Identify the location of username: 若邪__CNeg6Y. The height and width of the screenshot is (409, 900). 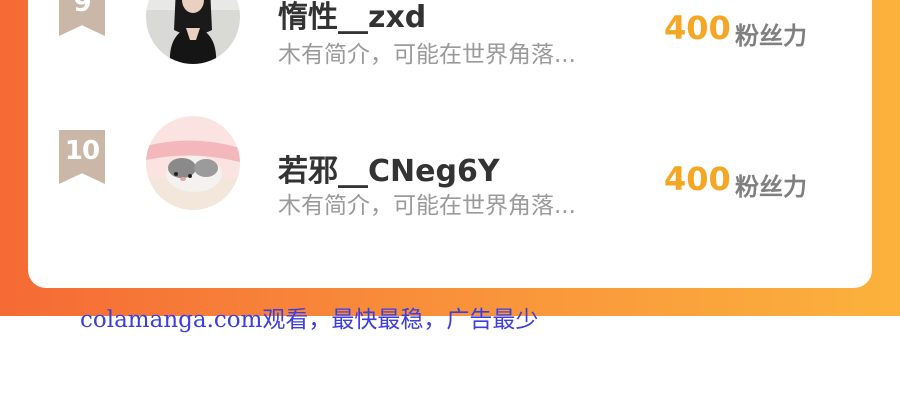
(389, 168).